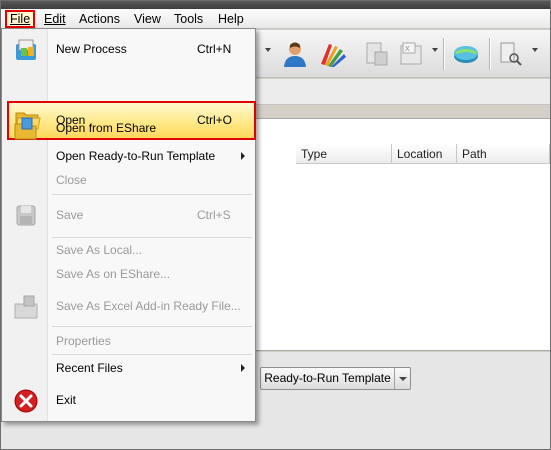 The image size is (551, 450). I want to click on menu-help: Help, so click(231, 19).